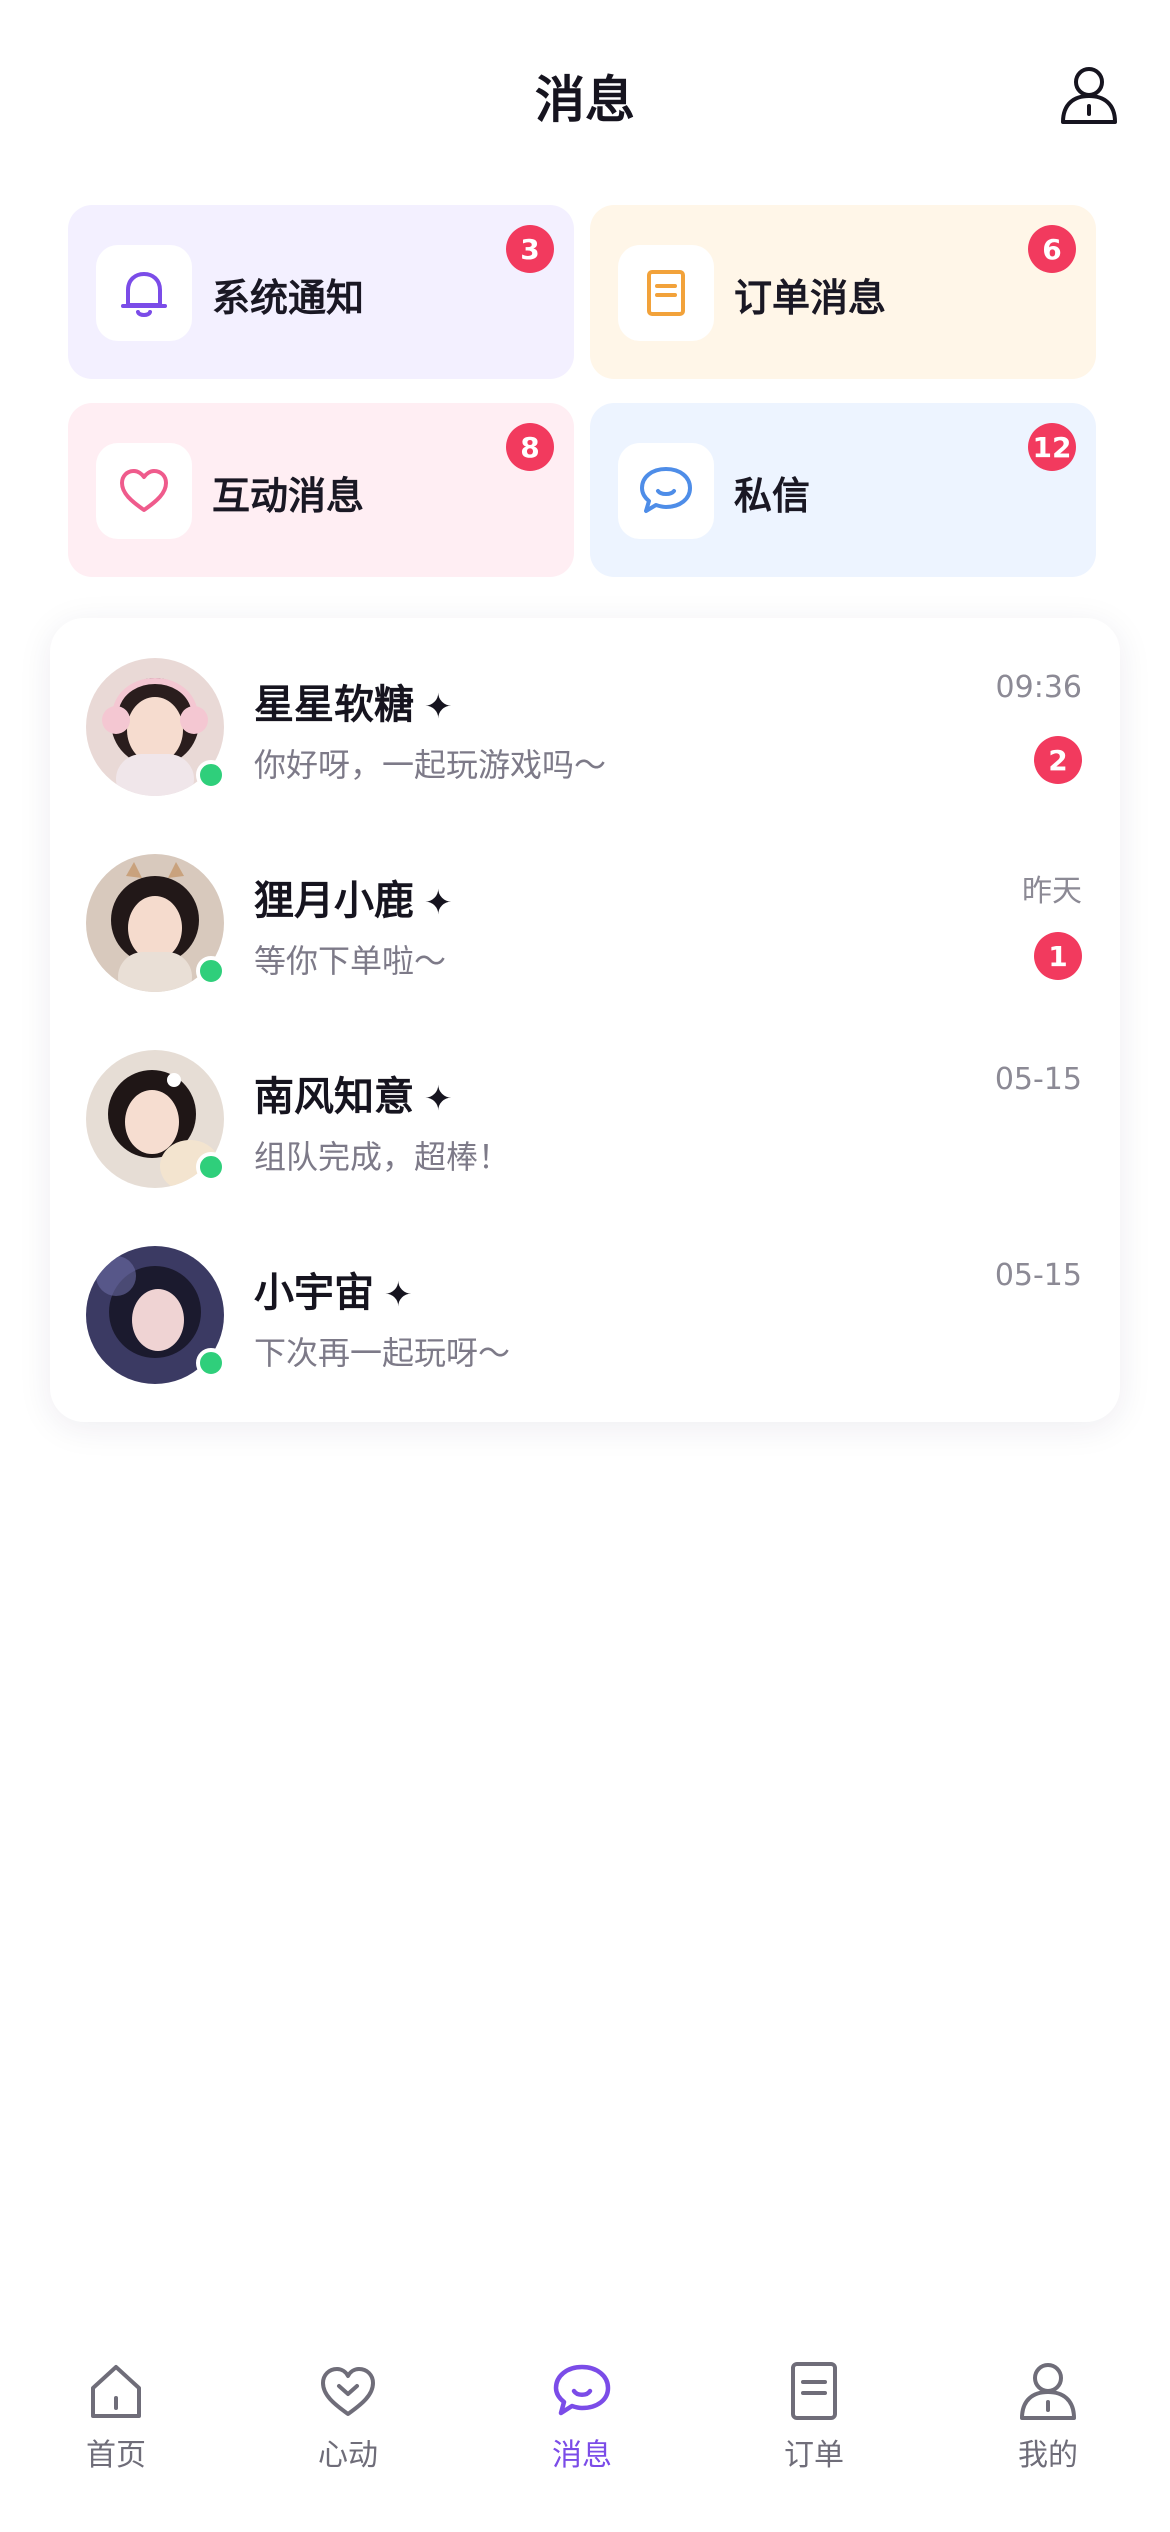 This screenshot has width=1170, height=2532. I want to click on unread-badge: 2, so click(1058, 760).